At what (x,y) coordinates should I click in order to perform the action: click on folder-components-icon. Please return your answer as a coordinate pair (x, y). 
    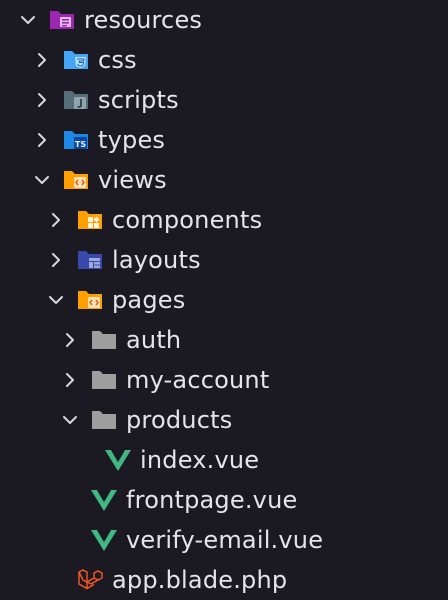
    Looking at the image, I should click on (90, 220).